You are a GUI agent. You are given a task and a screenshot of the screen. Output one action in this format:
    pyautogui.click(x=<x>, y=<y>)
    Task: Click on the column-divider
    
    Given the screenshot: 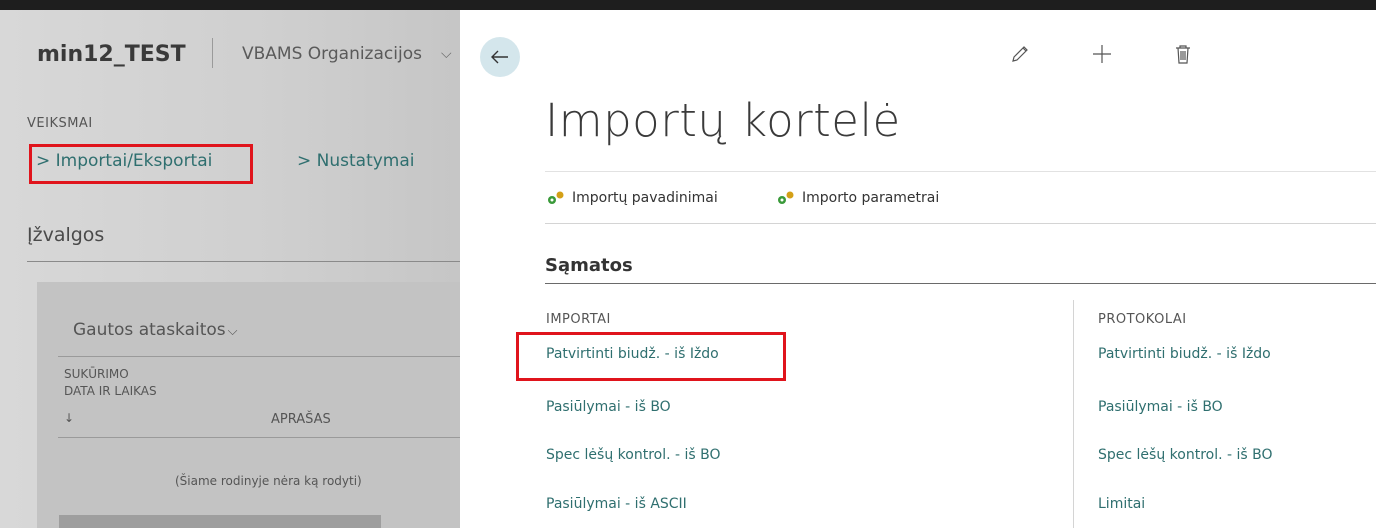 What is the action you would take?
    pyautogui.click(x=1073, y=414)
    